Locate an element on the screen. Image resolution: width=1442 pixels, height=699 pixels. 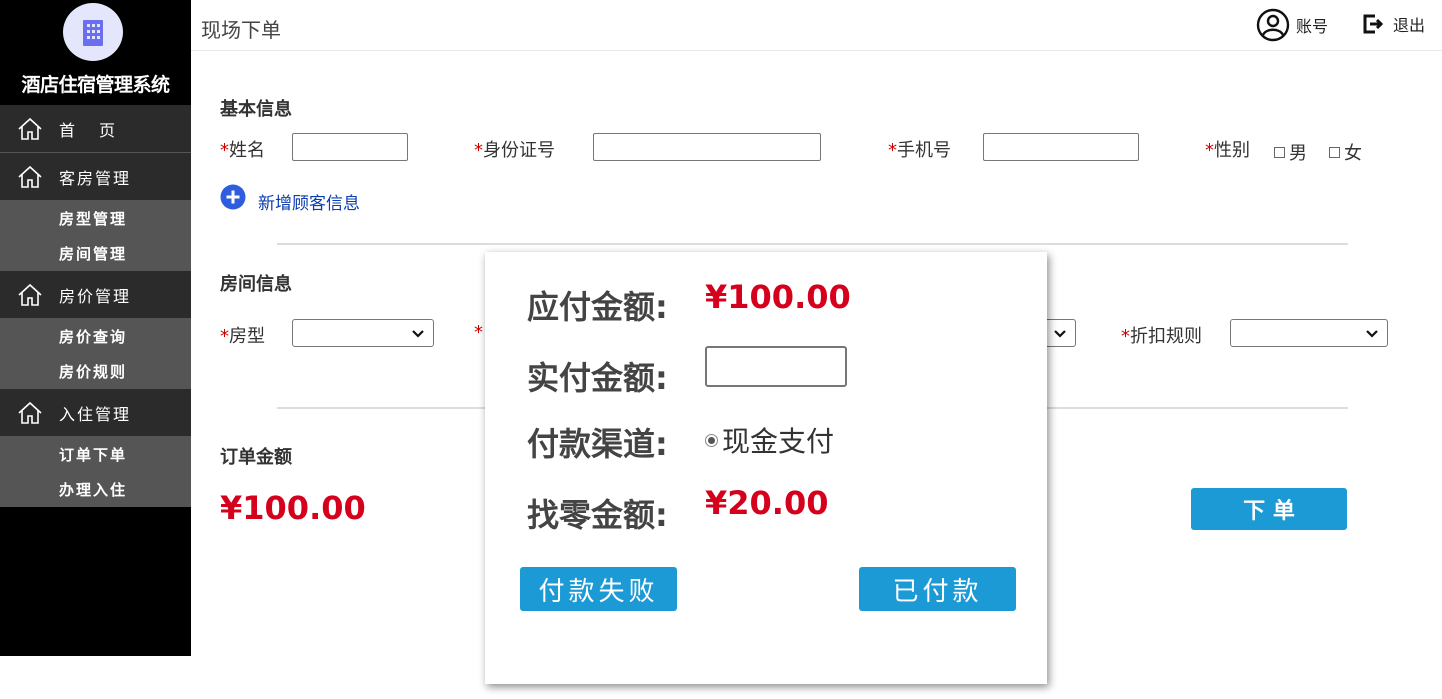
sidebar-item-price-query: 房价查询 is located at coordinates (95, 336).